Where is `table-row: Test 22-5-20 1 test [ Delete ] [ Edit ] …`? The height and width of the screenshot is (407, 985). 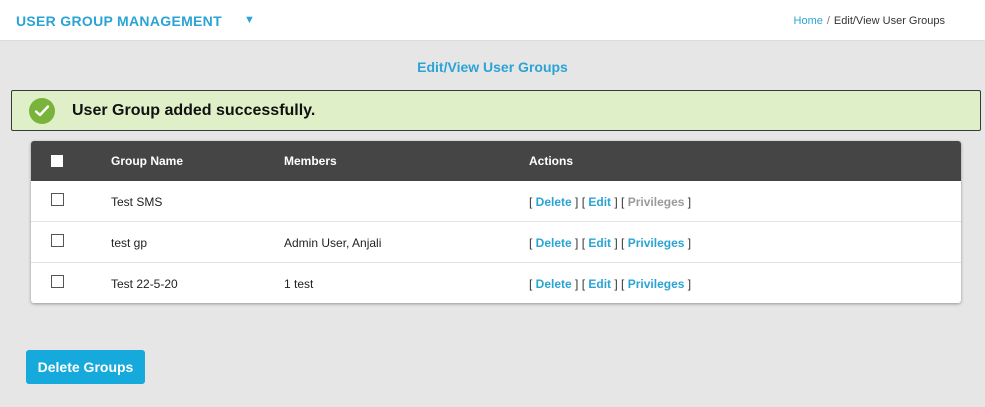 table-row: Test 22-5-20 1 test [ Delete ] [ Edit ] … is located at coordinates (496, 283).